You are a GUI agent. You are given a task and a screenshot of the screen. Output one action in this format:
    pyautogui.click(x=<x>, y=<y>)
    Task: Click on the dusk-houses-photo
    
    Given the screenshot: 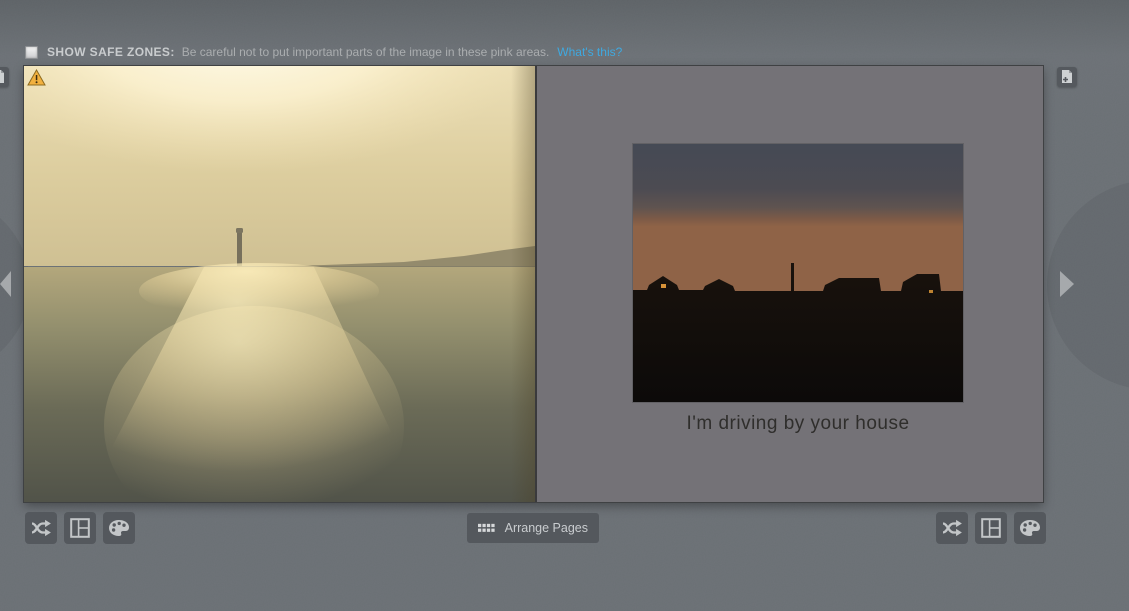 What is the action you would take?
    pyautogui.click(x=798, y=273)
    